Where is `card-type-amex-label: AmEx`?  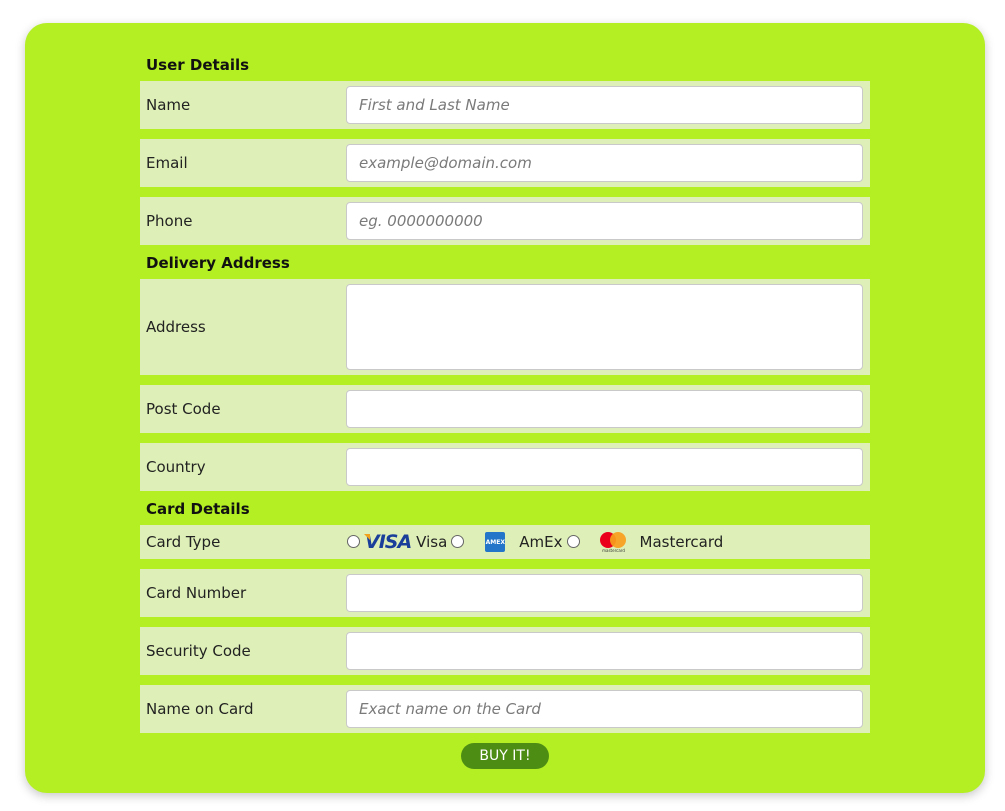 card-type-amex-label: AmEx is located at coordinates (541, 542).